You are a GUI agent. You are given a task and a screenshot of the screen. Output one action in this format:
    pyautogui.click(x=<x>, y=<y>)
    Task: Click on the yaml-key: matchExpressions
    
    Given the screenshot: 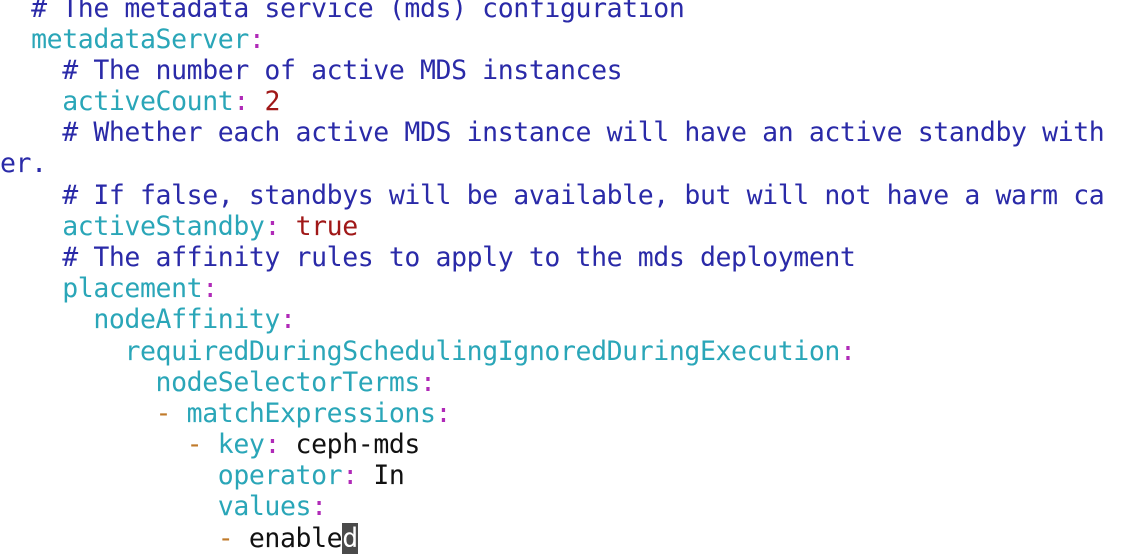 What is the action you would take?
    pyautogui.click(x=311, y=413)
    